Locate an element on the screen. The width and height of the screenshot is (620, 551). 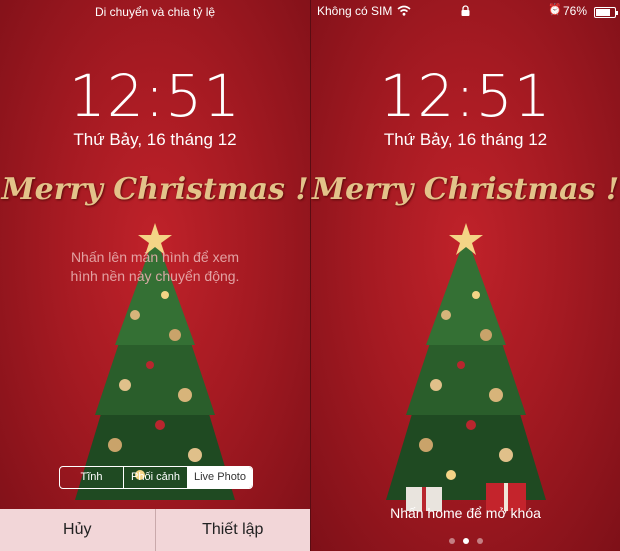
lock-icon is located at coordinates (465, 10).